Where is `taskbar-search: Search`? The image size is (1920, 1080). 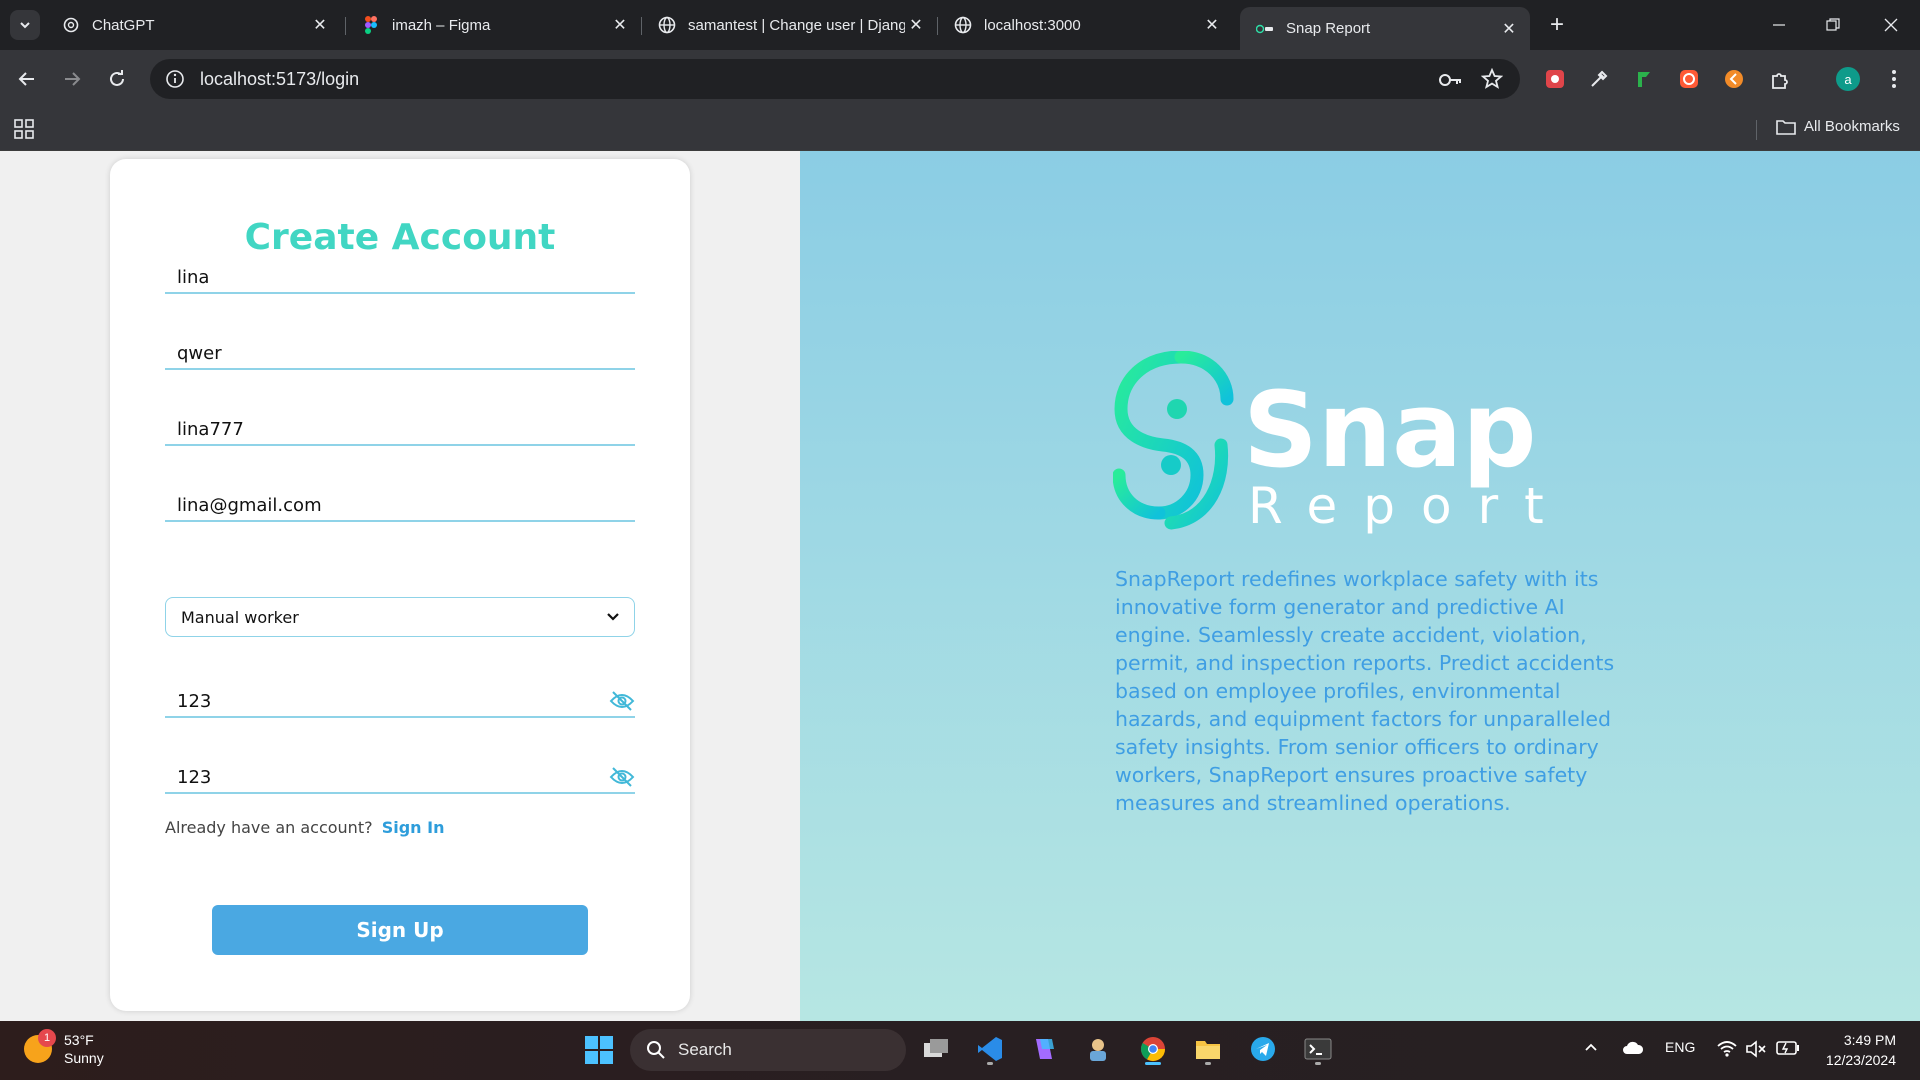
taskbar-search: Search is located at coordinates (768, 1050).